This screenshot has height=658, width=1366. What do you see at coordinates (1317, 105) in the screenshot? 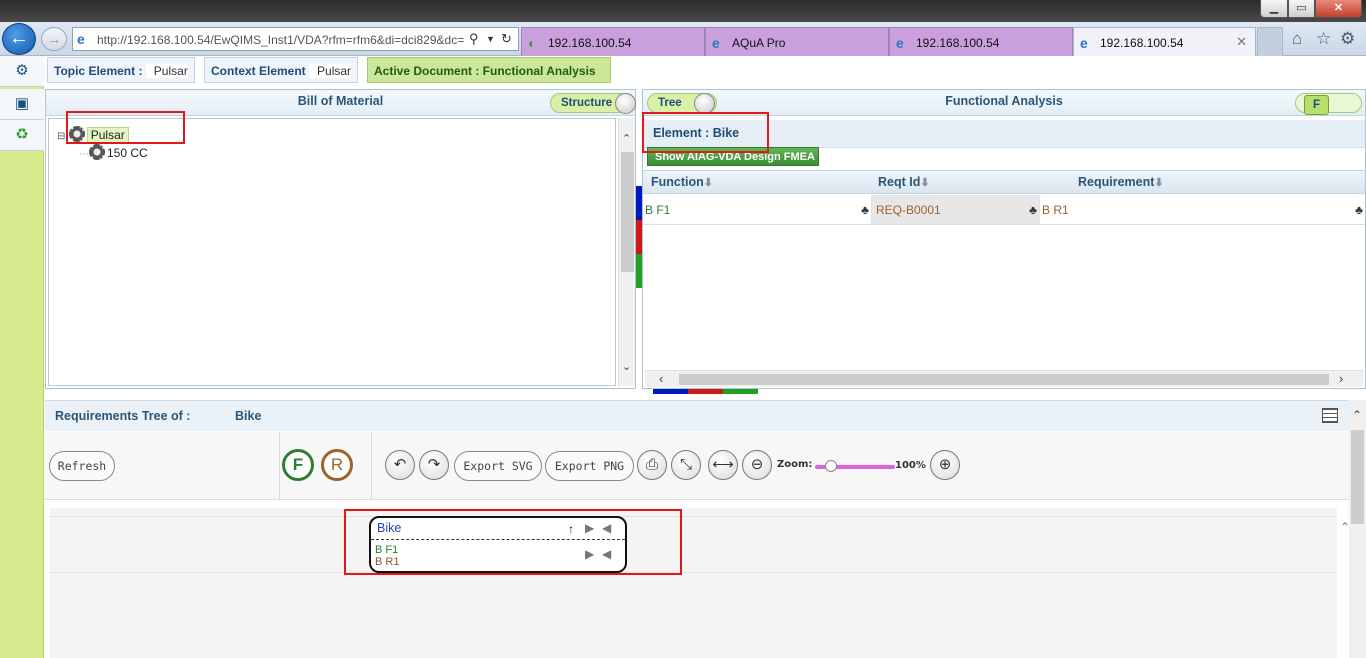
I see `f-toggle-label: F` at bounding box center [1317, 105].